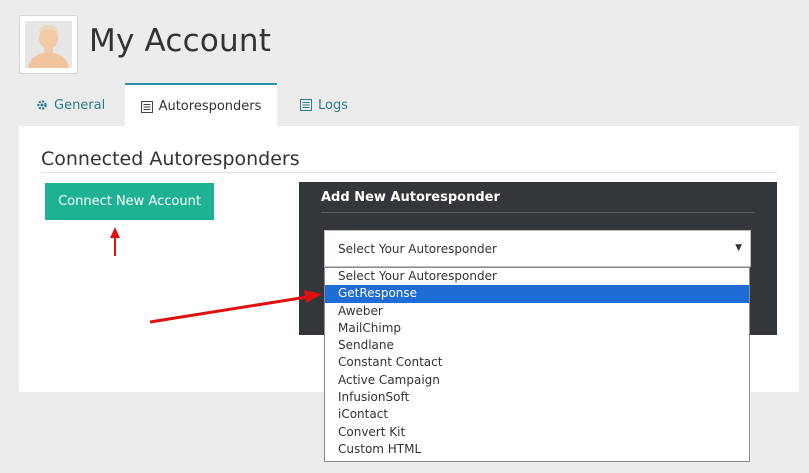  Describe the element at coordinates (537, 432) in the screenshot. I see `dropdown-option: Convert Kit` at that location.